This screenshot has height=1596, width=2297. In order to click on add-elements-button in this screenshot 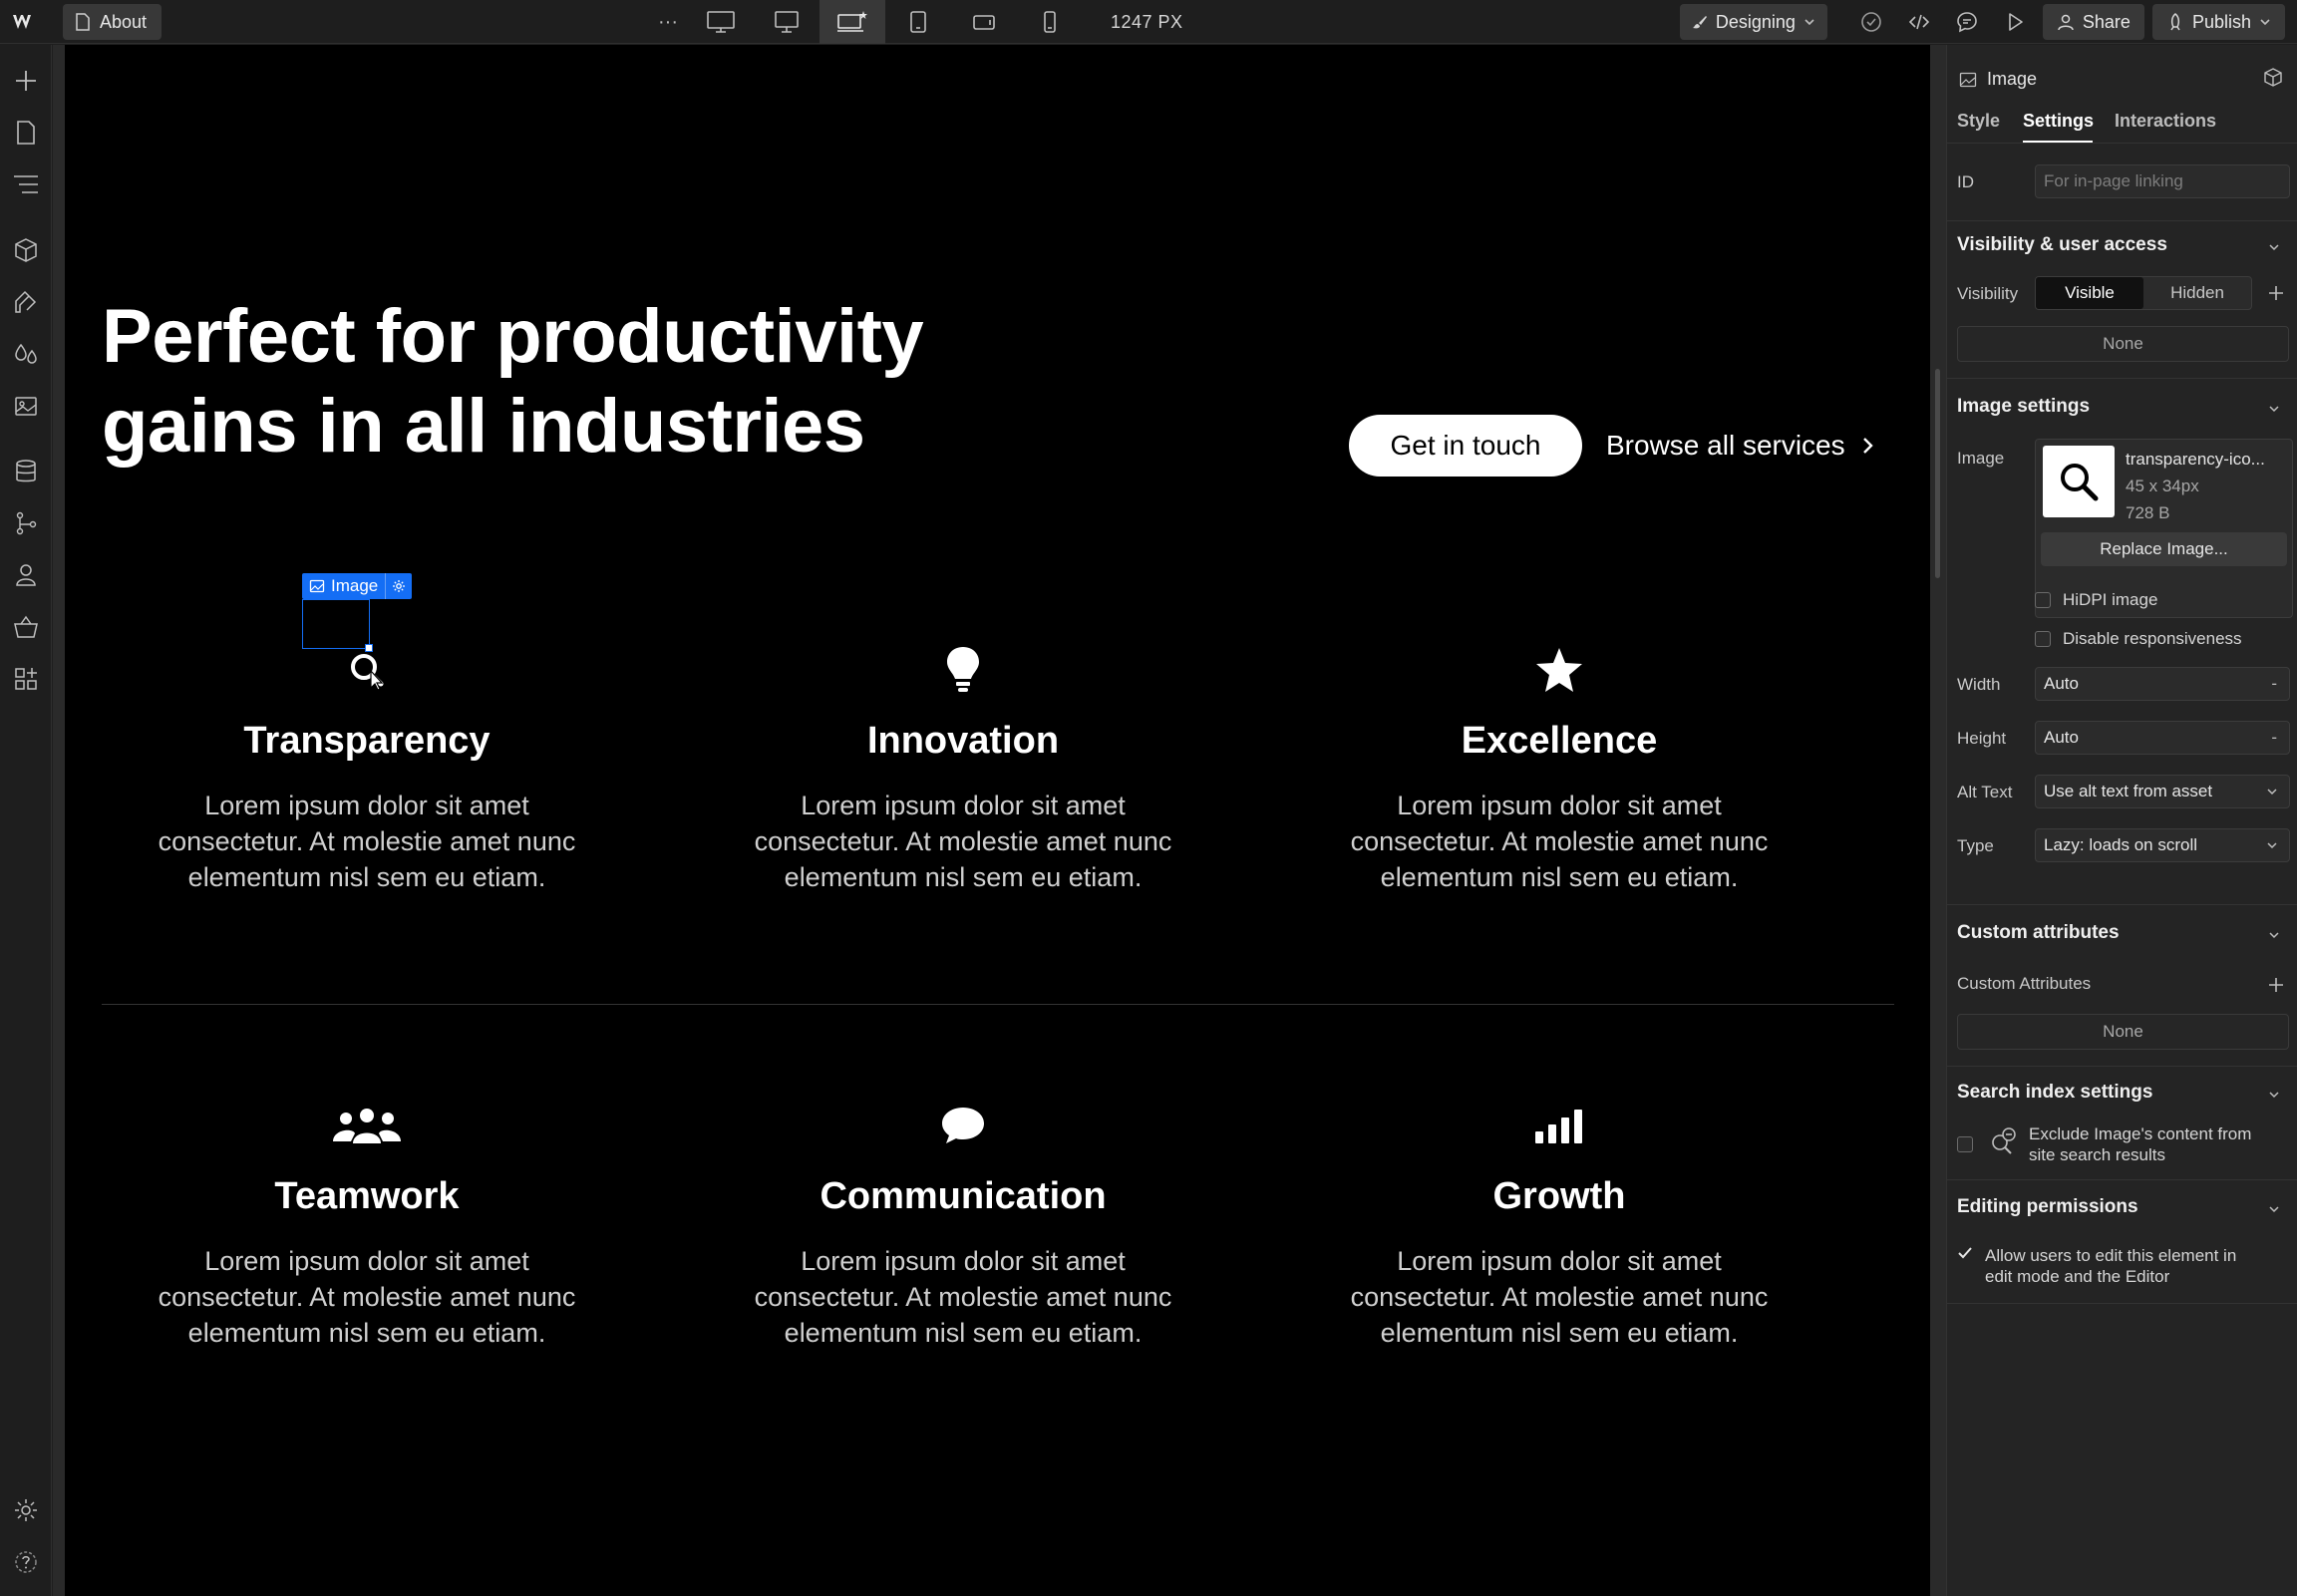, I will do `click(26, 81)`.